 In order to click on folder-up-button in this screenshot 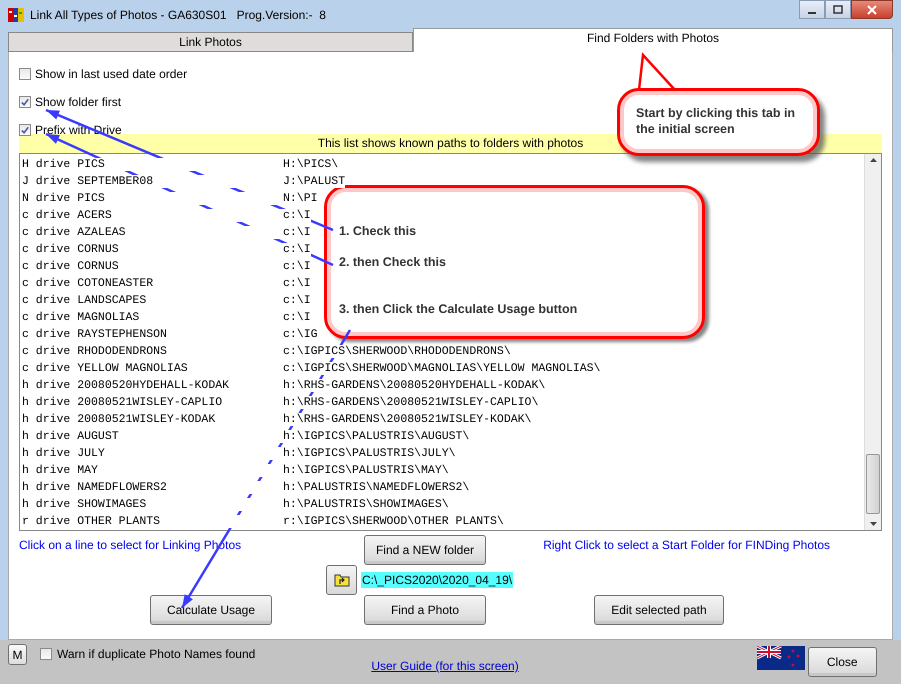, I will do `click(341, 580)`.